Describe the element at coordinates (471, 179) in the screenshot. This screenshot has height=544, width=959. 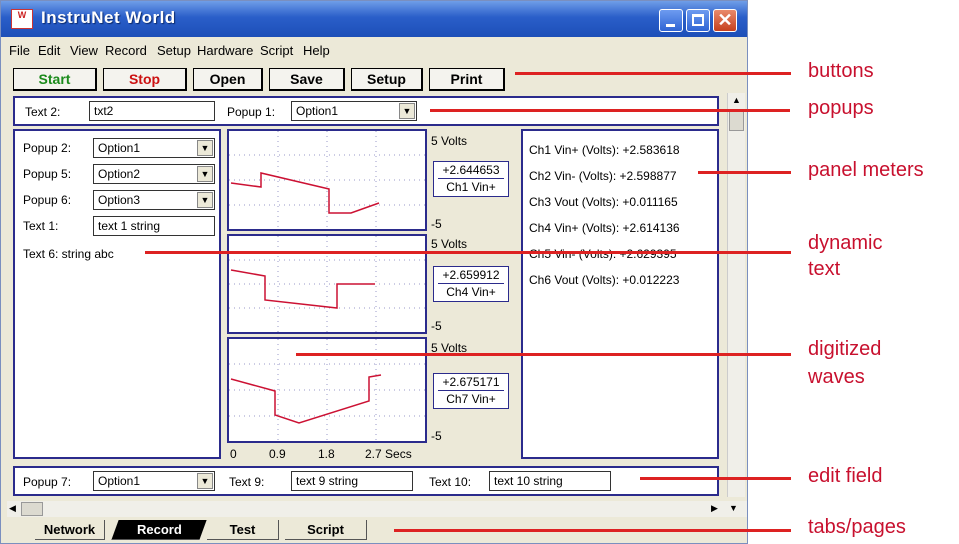
I see `graph1-meter: +2.644653 Ch1 Vin+` at that location.